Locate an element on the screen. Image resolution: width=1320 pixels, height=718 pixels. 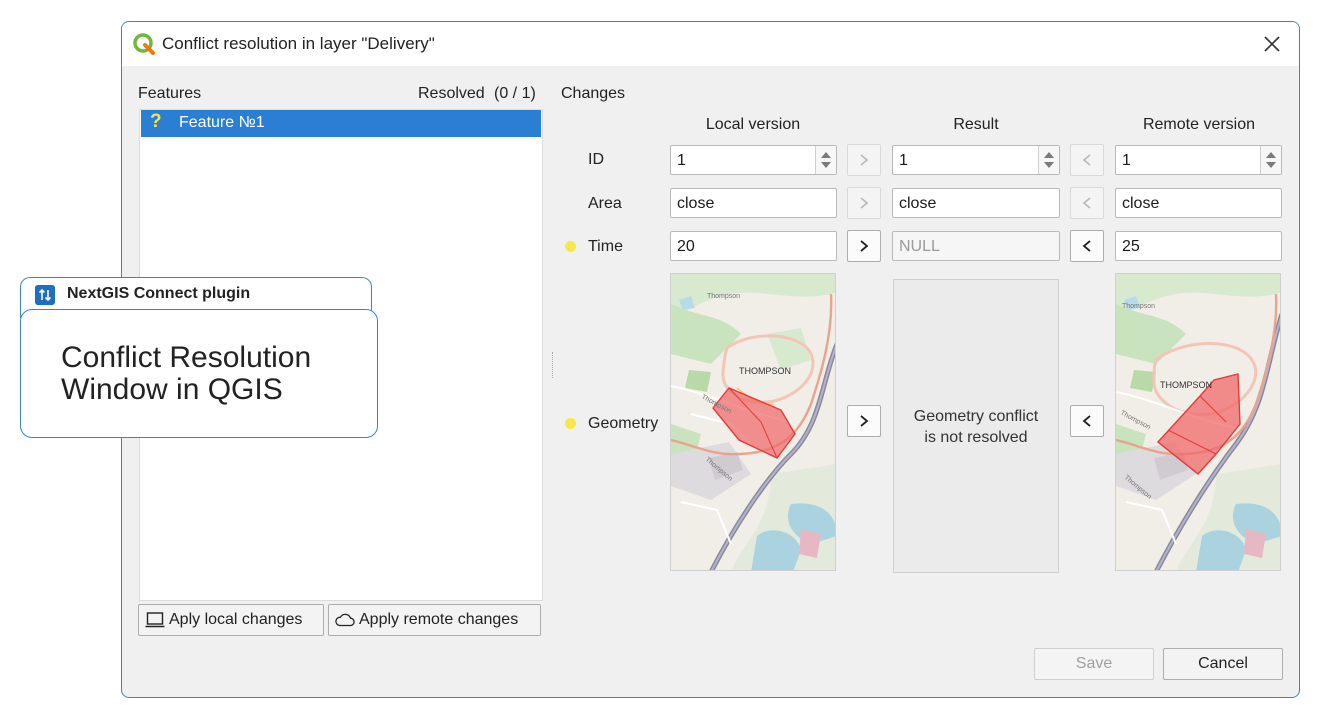
id-result-spinbox: 1 is located at coordinates (976, 160).